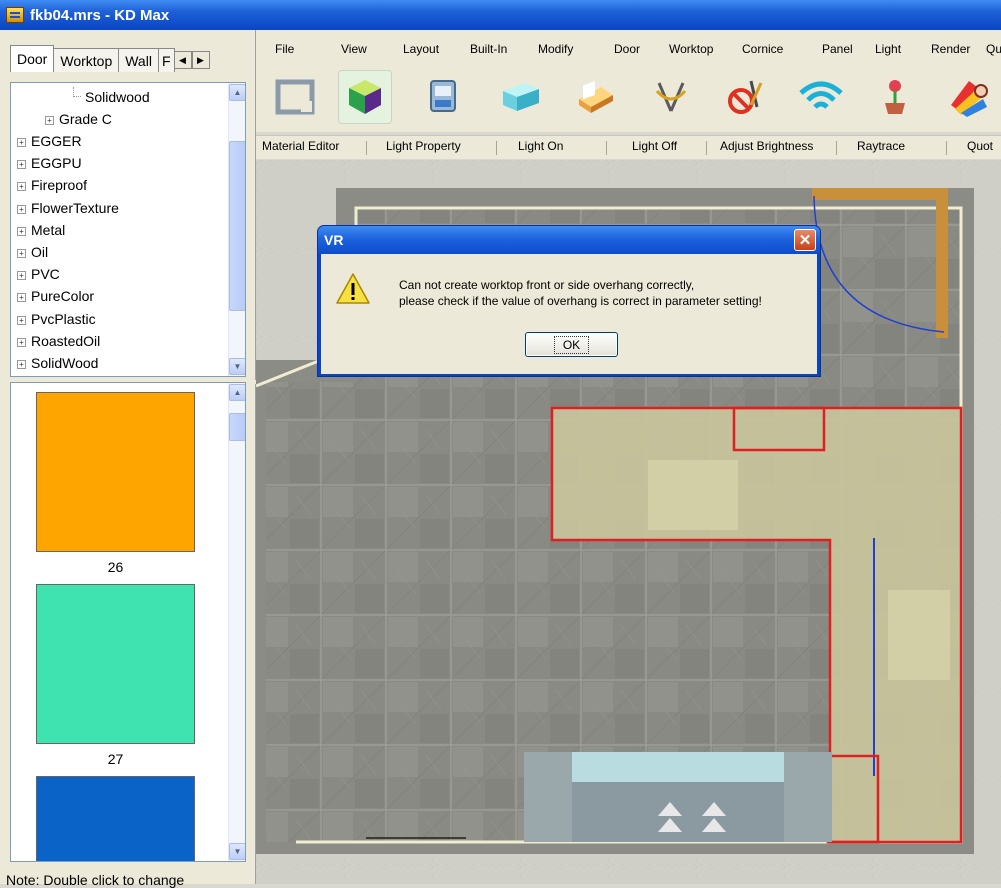 The width and height of the screenshot is (1001, 888). What do you see at coordinates (365, 97) in the screenshot?
I see `color-cube-icon` at bounding box center [365, 97].